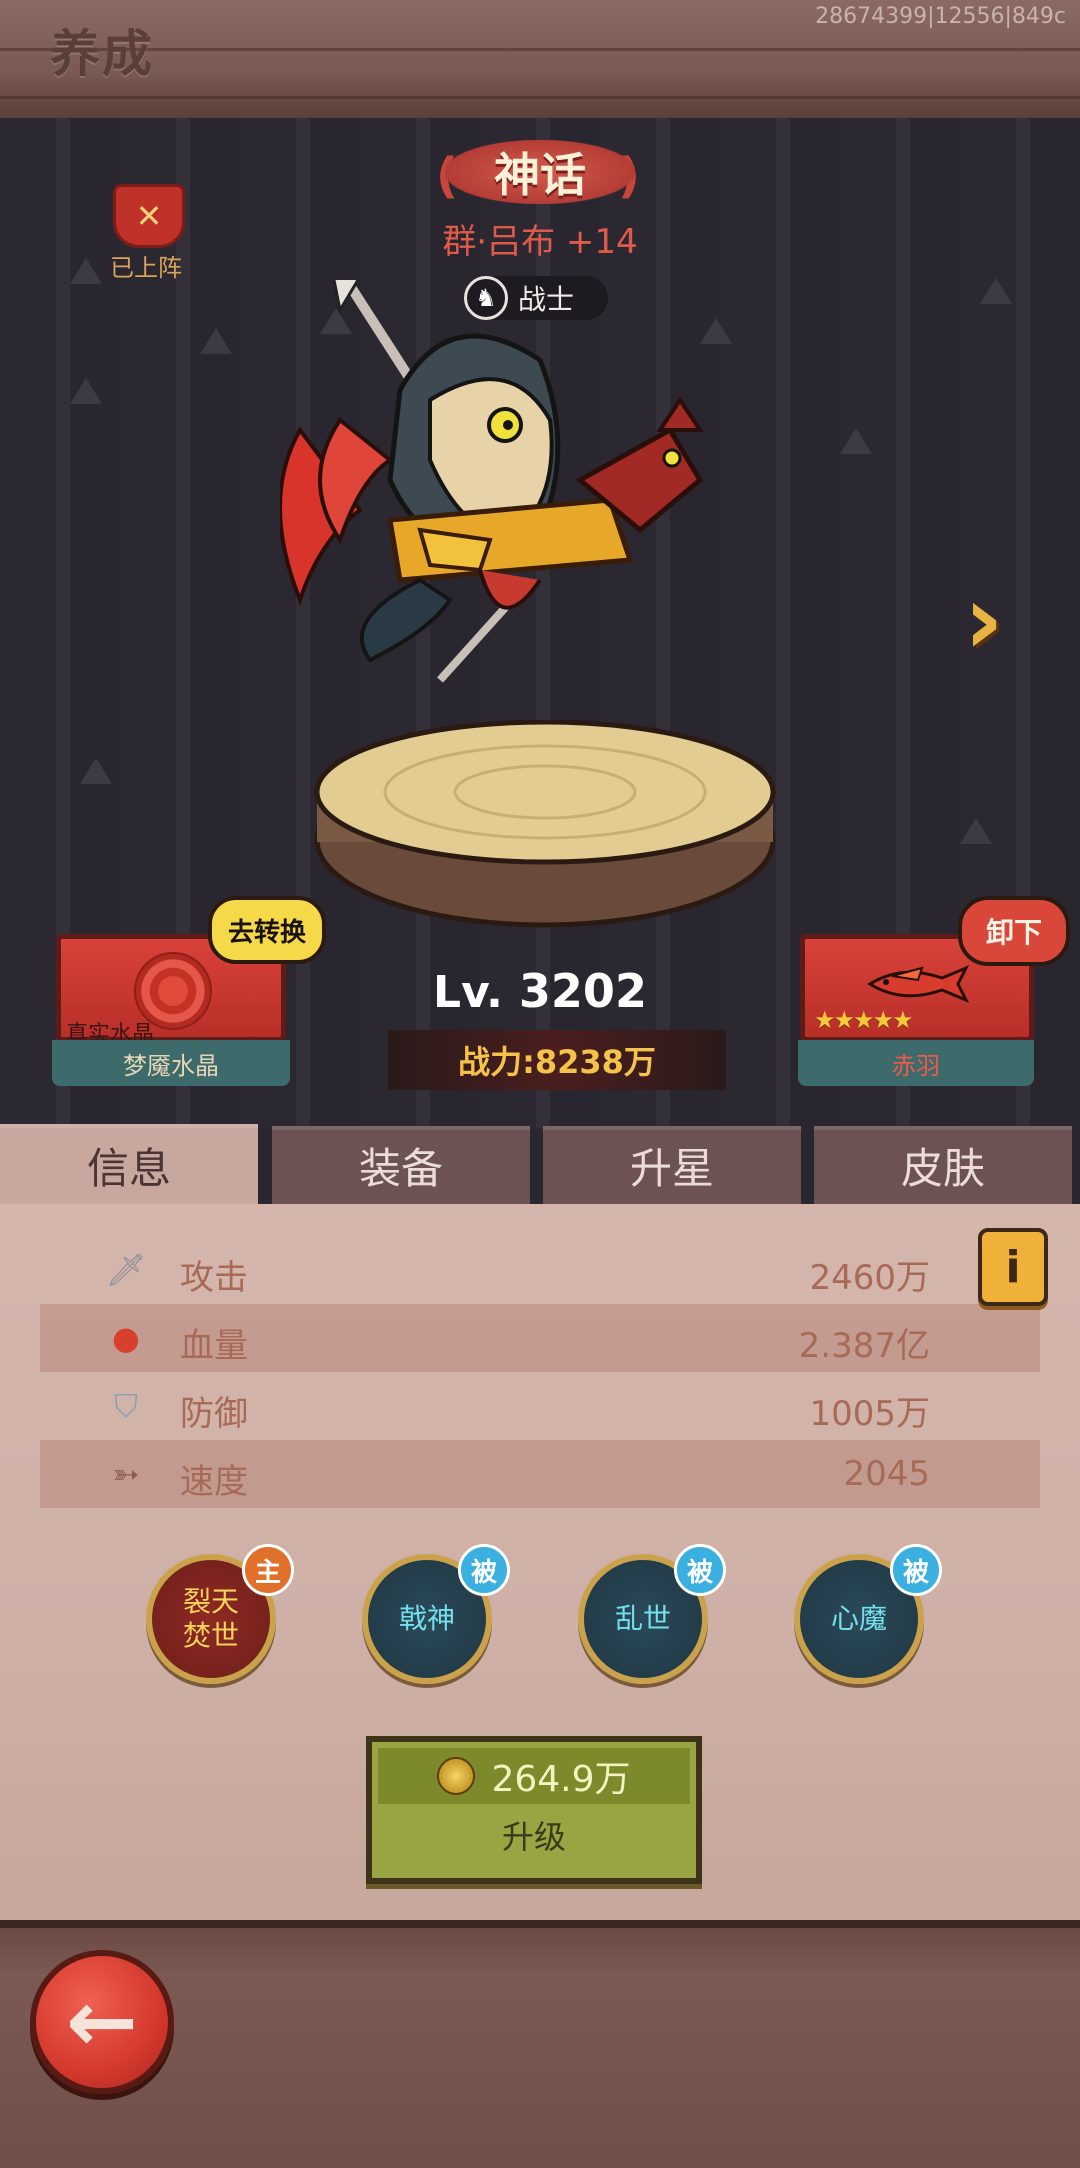 This screenshot has height=2168, width=1080. What do you see at coordinates (540, 1406) in the screenshot?
I see `stat-row-defense: ⛉ 防御 1005万` at bounding box center [540, 1406].